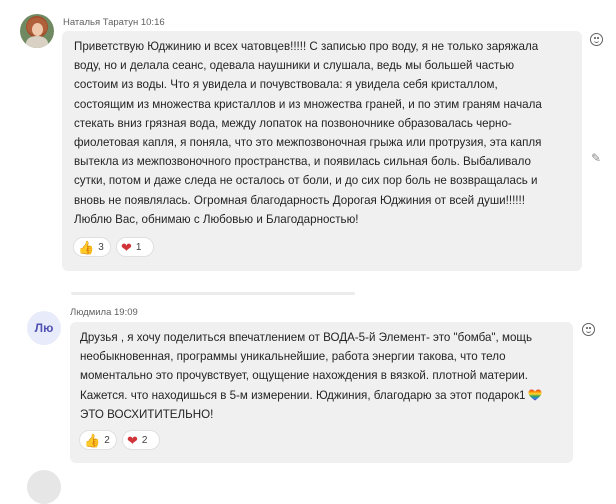  I want to click on reaction-like: 👍 2, so click(98, 440).